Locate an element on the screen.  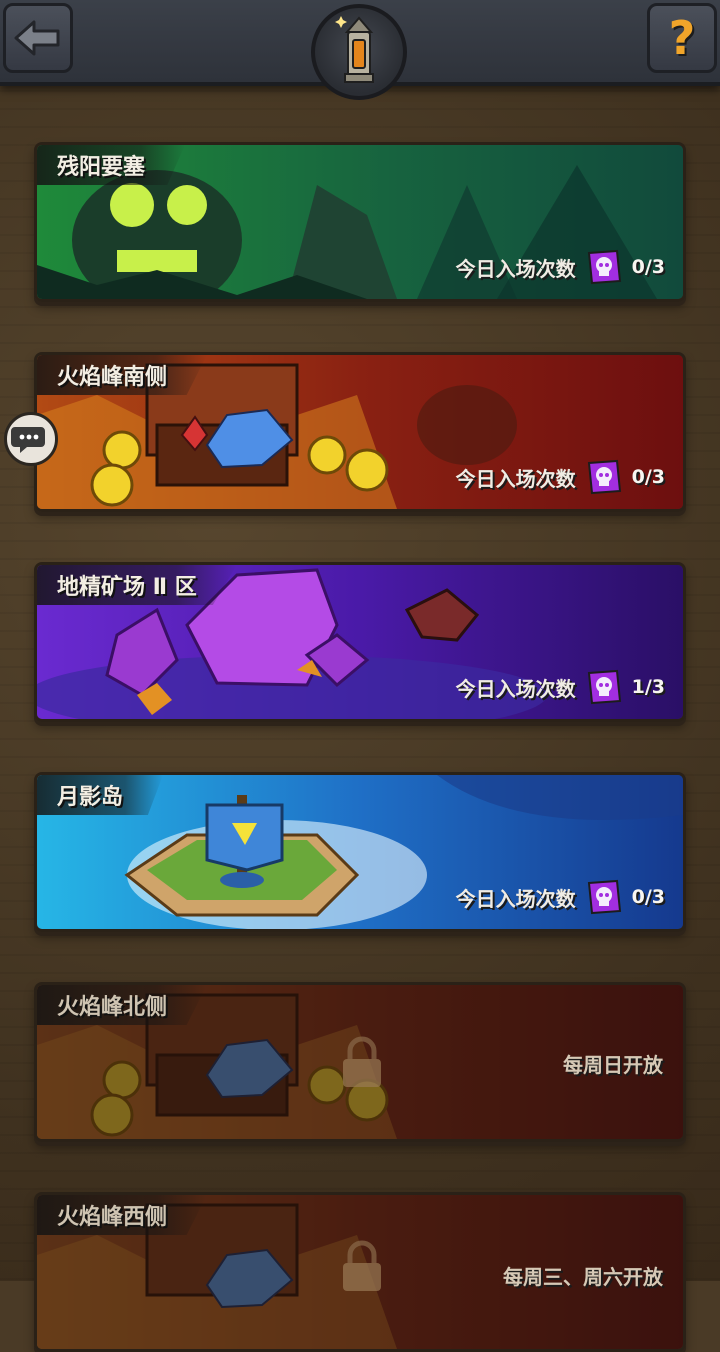
dungeon-title: 地精矿场 Ⅱ 区 is located at coordinates (127, 587).